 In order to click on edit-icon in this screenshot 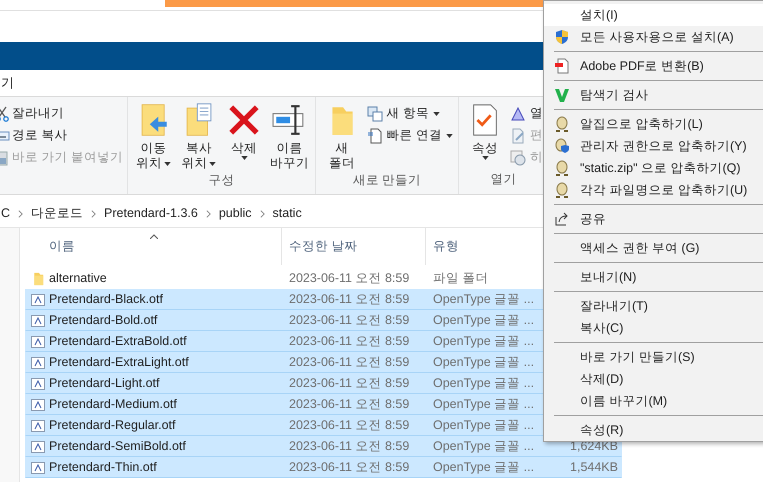, I will do `click(518, 136)`.